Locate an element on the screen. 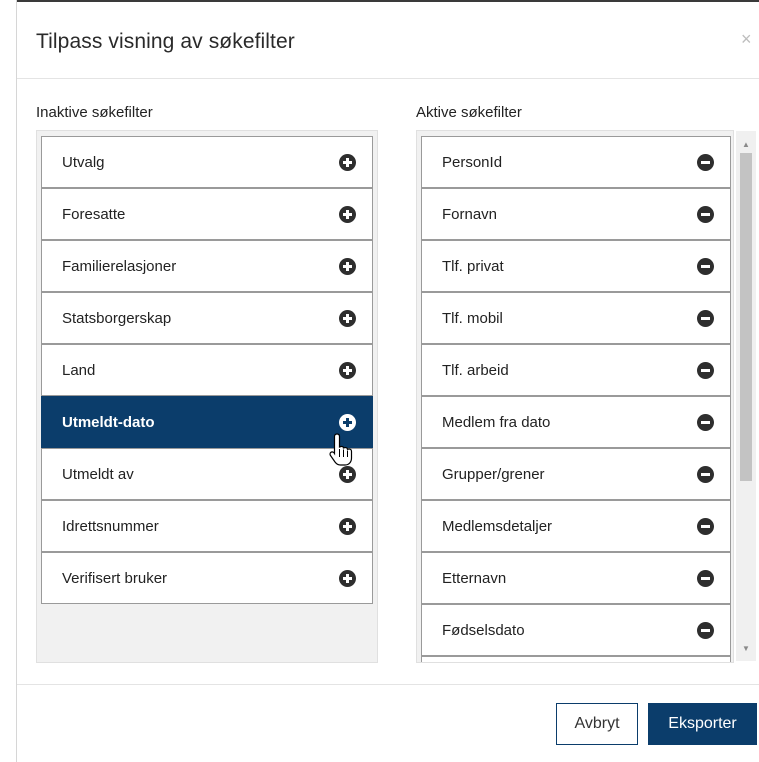 This screenshot has height=762, width=759. filter-label: Medlemsdetaljer is located at coordinates (497, 526).